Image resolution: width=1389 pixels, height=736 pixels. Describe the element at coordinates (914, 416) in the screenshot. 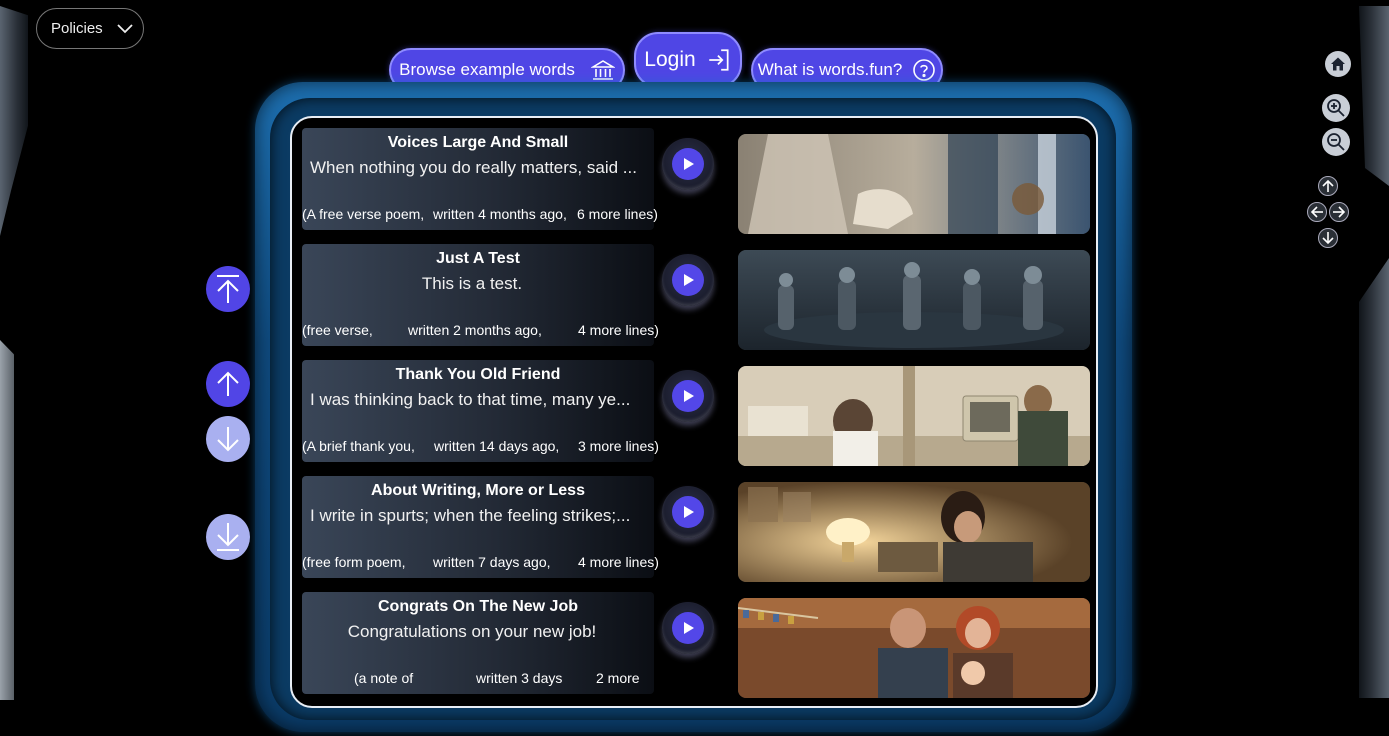

I see `office-computer-scene-image` at that location.